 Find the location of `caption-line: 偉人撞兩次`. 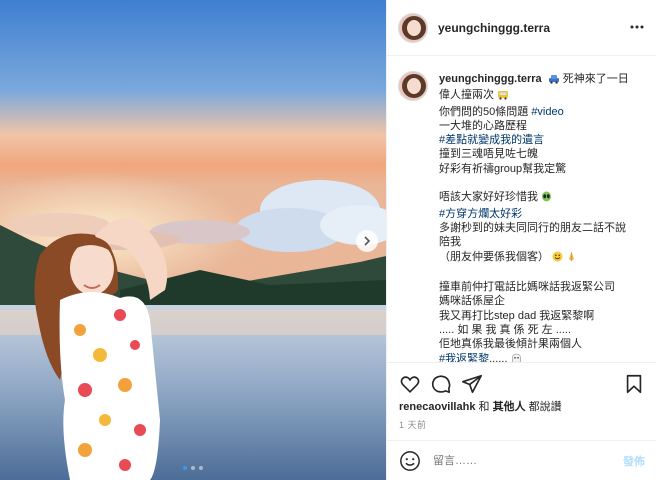

caption-line: 偉人撞兩次 is located at coordinates (466, 95).